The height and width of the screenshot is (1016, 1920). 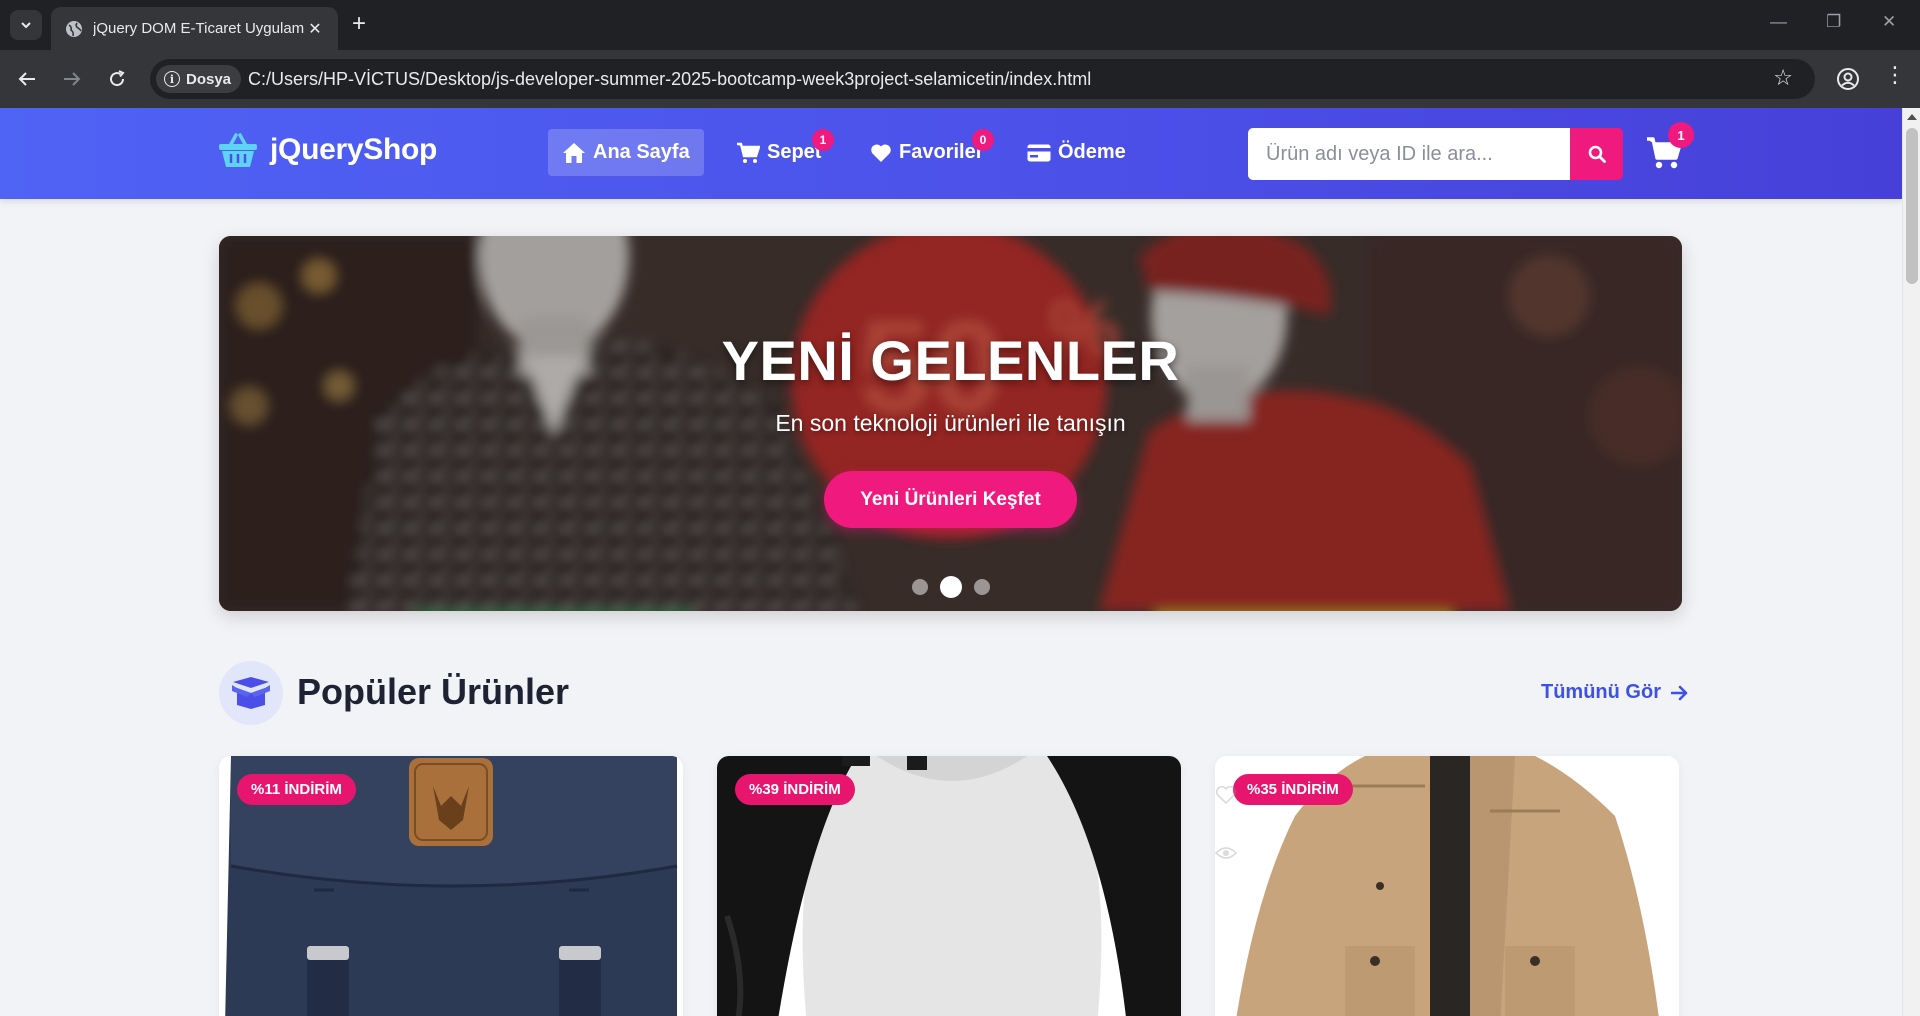 What do you see at coordinates (117, 79) in the screenshot?
I see `reload-icon` at bounding box center [117, 79].